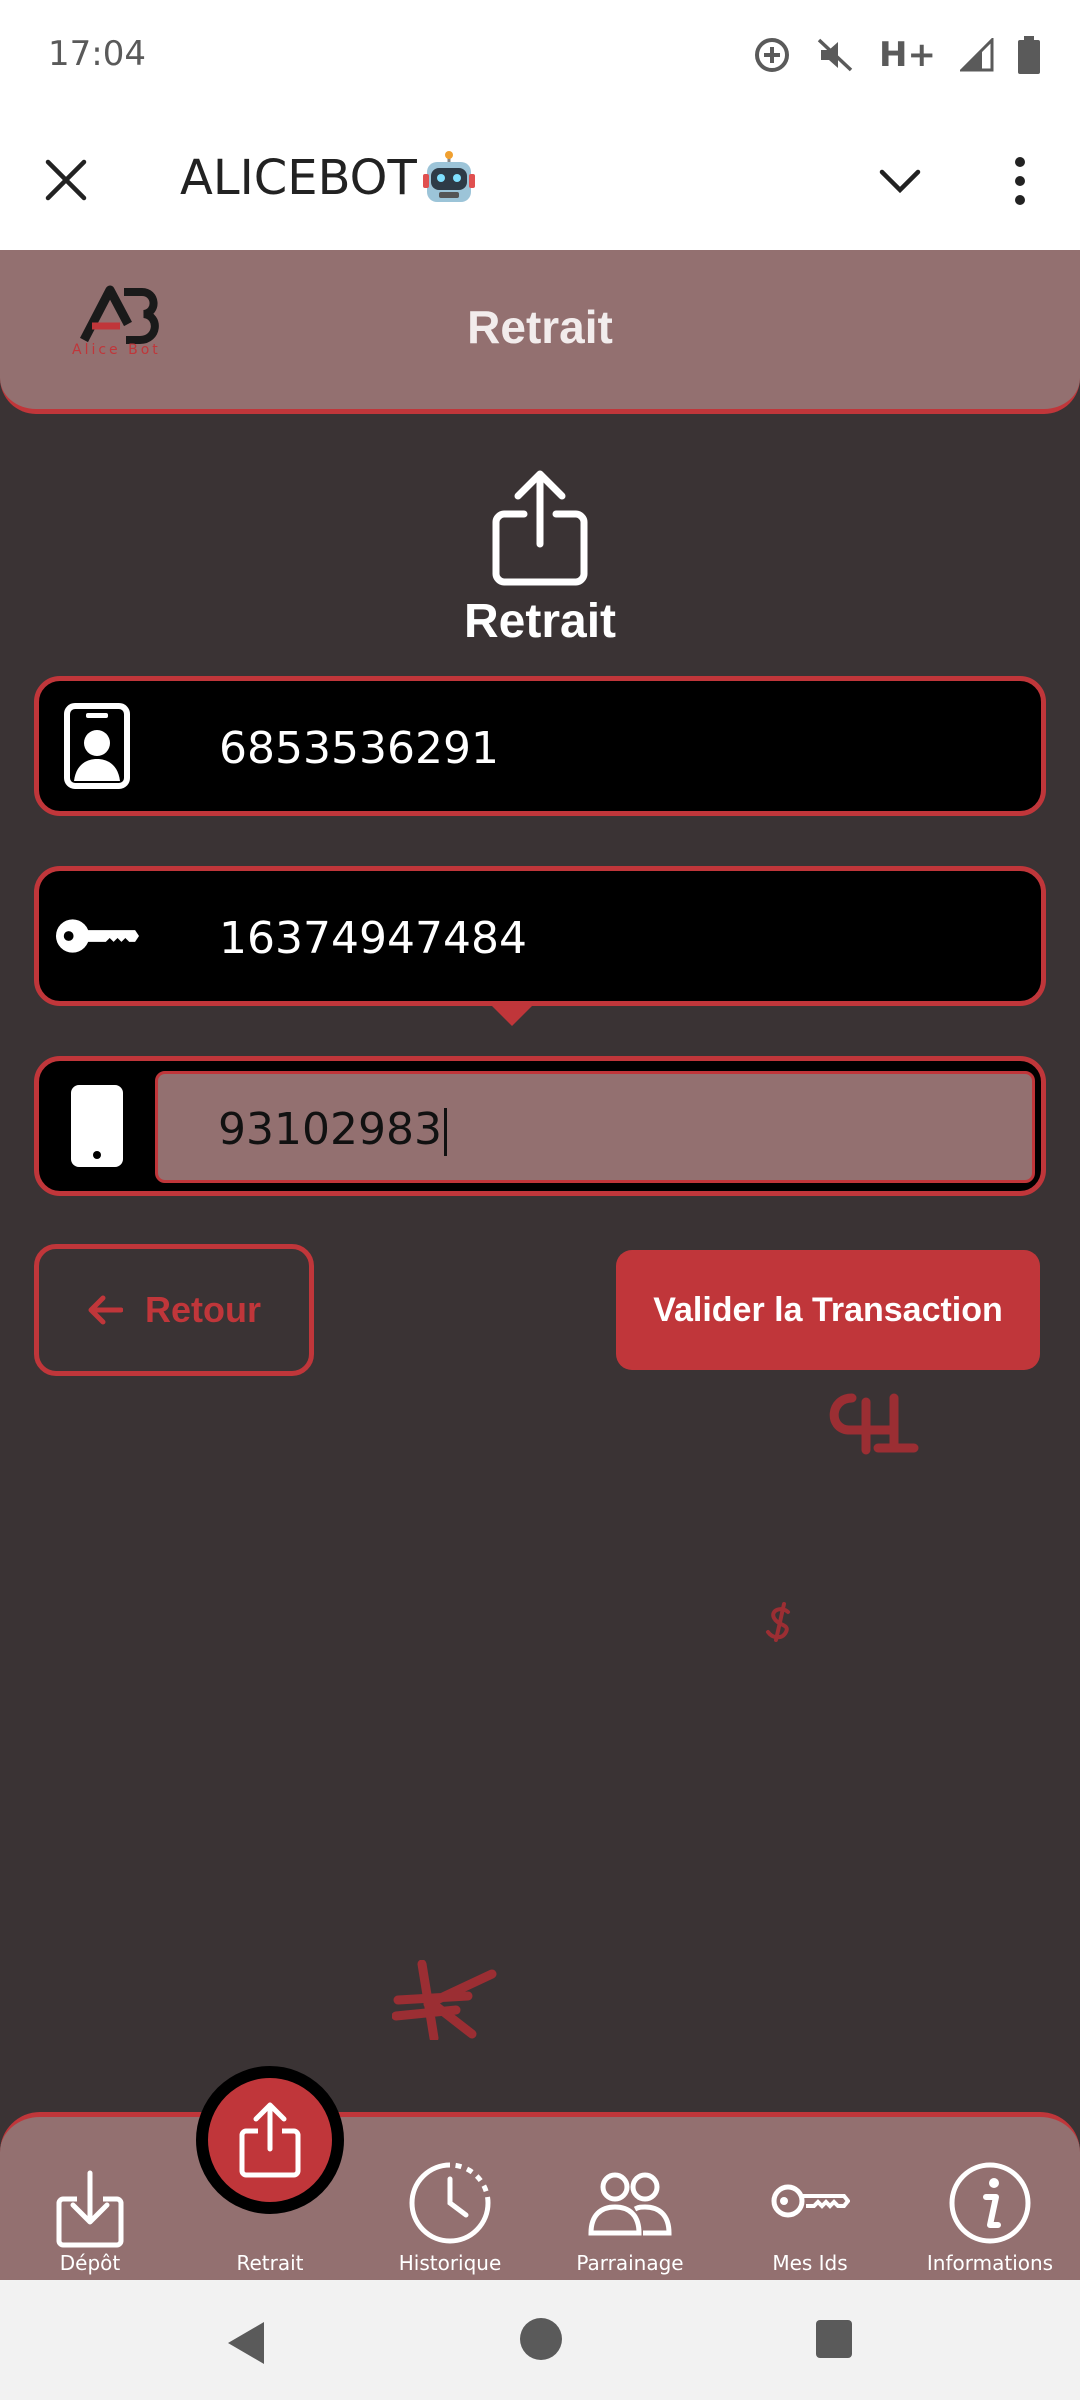 The height and width of the screenshot is (2400, 1080). Describe the element at coordinates (900, 182) in the screenshot. I see `chevron-down-icon` at that location.